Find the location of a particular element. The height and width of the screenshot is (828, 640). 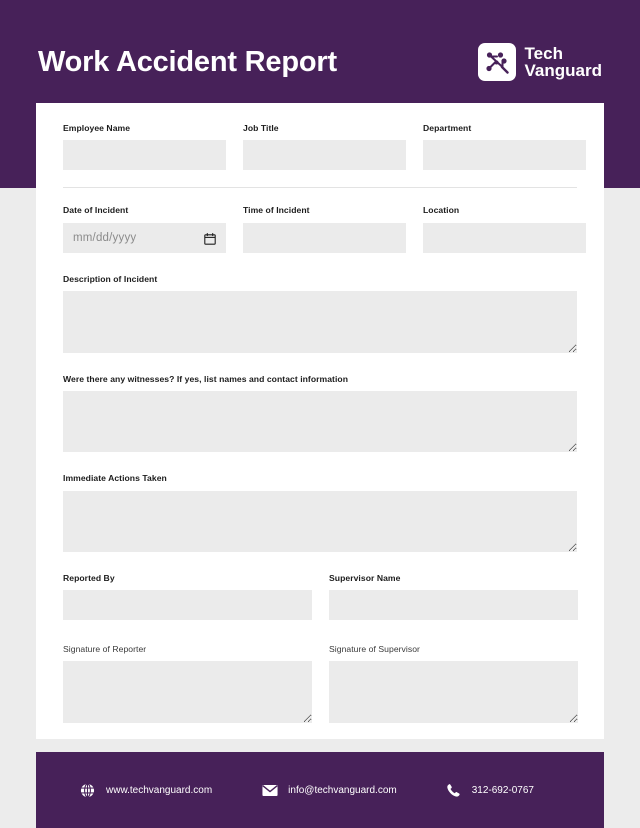

label-location: Location is located at coordinates (441, 210).